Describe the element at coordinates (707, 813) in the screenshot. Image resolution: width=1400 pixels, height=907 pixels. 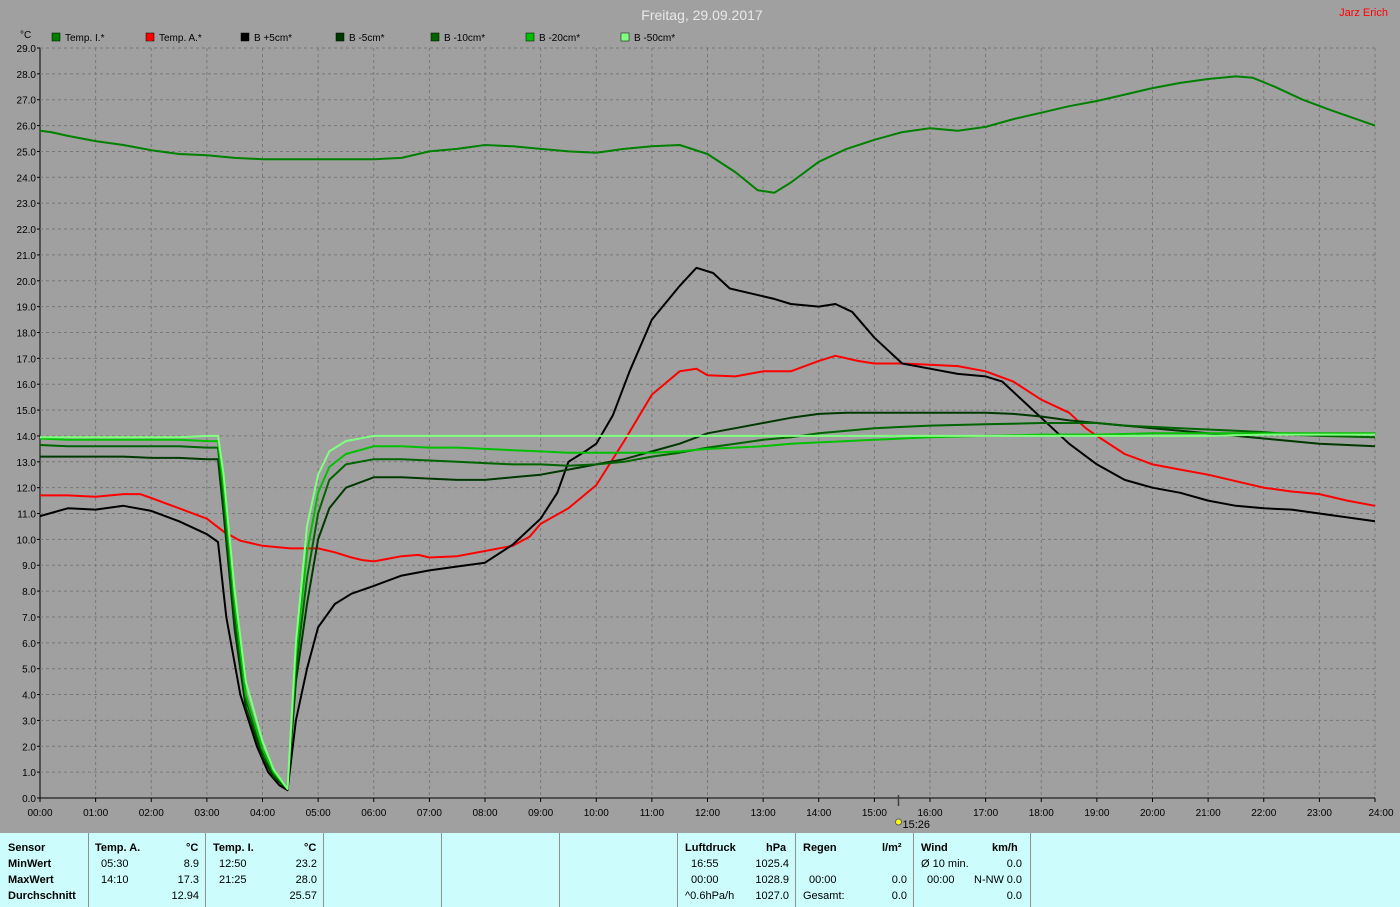
I see `x-tick-label: 12:00` at that location.